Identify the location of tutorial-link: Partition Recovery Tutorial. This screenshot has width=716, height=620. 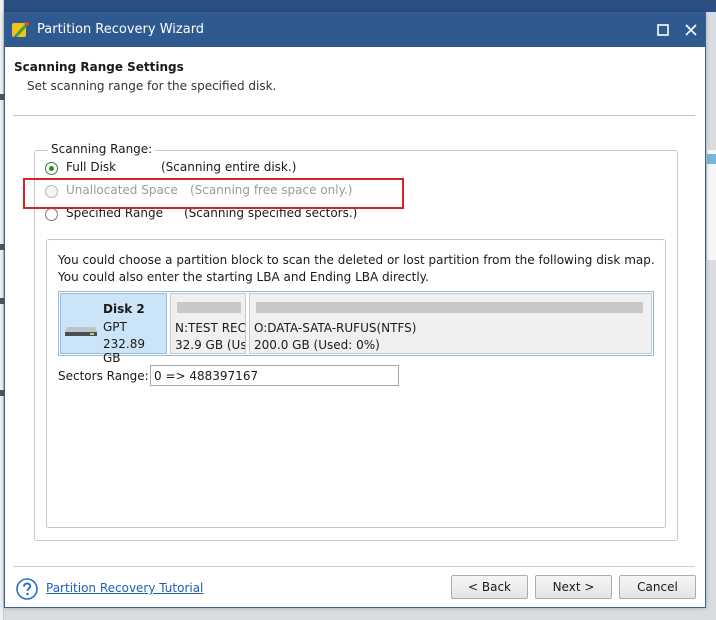
(124, 588).